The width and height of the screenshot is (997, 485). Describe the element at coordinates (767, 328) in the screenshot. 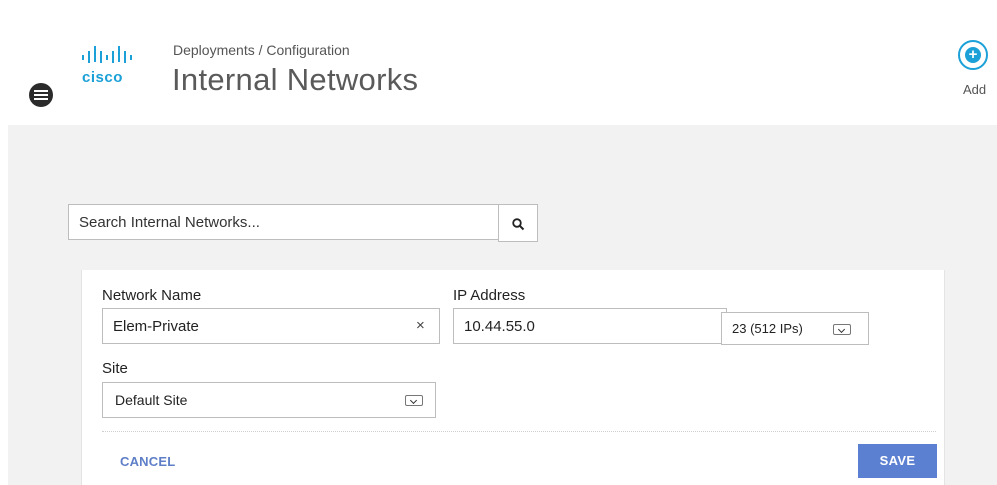

I see `subnet-prefix-value: 23 (512 IPs)` at that location.